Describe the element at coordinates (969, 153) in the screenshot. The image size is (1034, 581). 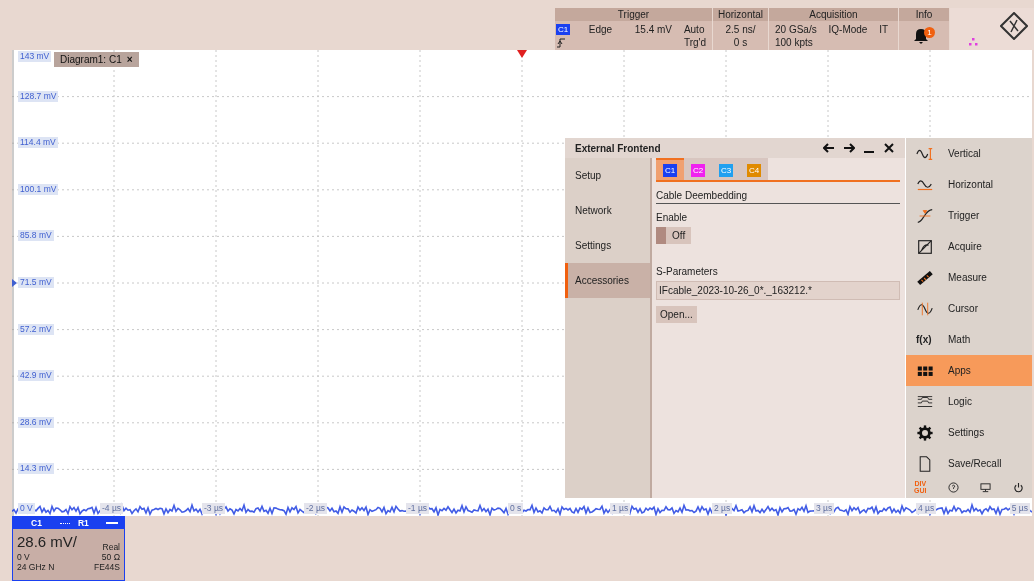
I see `menu-item: Vertical` at that location.